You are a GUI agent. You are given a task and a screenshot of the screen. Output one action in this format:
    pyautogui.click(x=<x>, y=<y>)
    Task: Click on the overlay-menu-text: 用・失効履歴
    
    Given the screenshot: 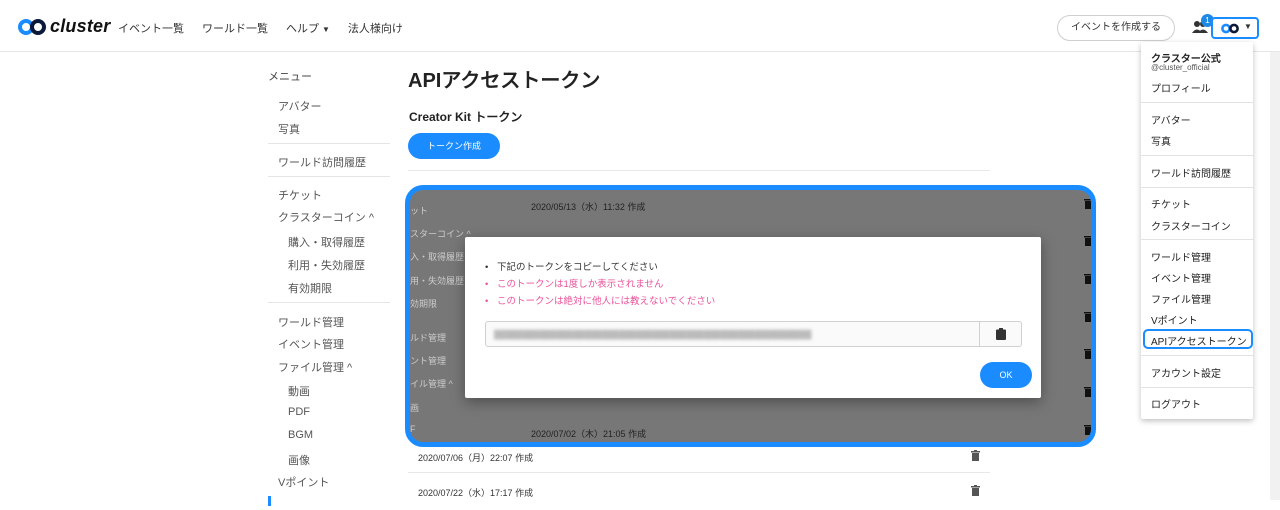 What is the action you would take?
    pyautogui.click(x=437, y=281)
    